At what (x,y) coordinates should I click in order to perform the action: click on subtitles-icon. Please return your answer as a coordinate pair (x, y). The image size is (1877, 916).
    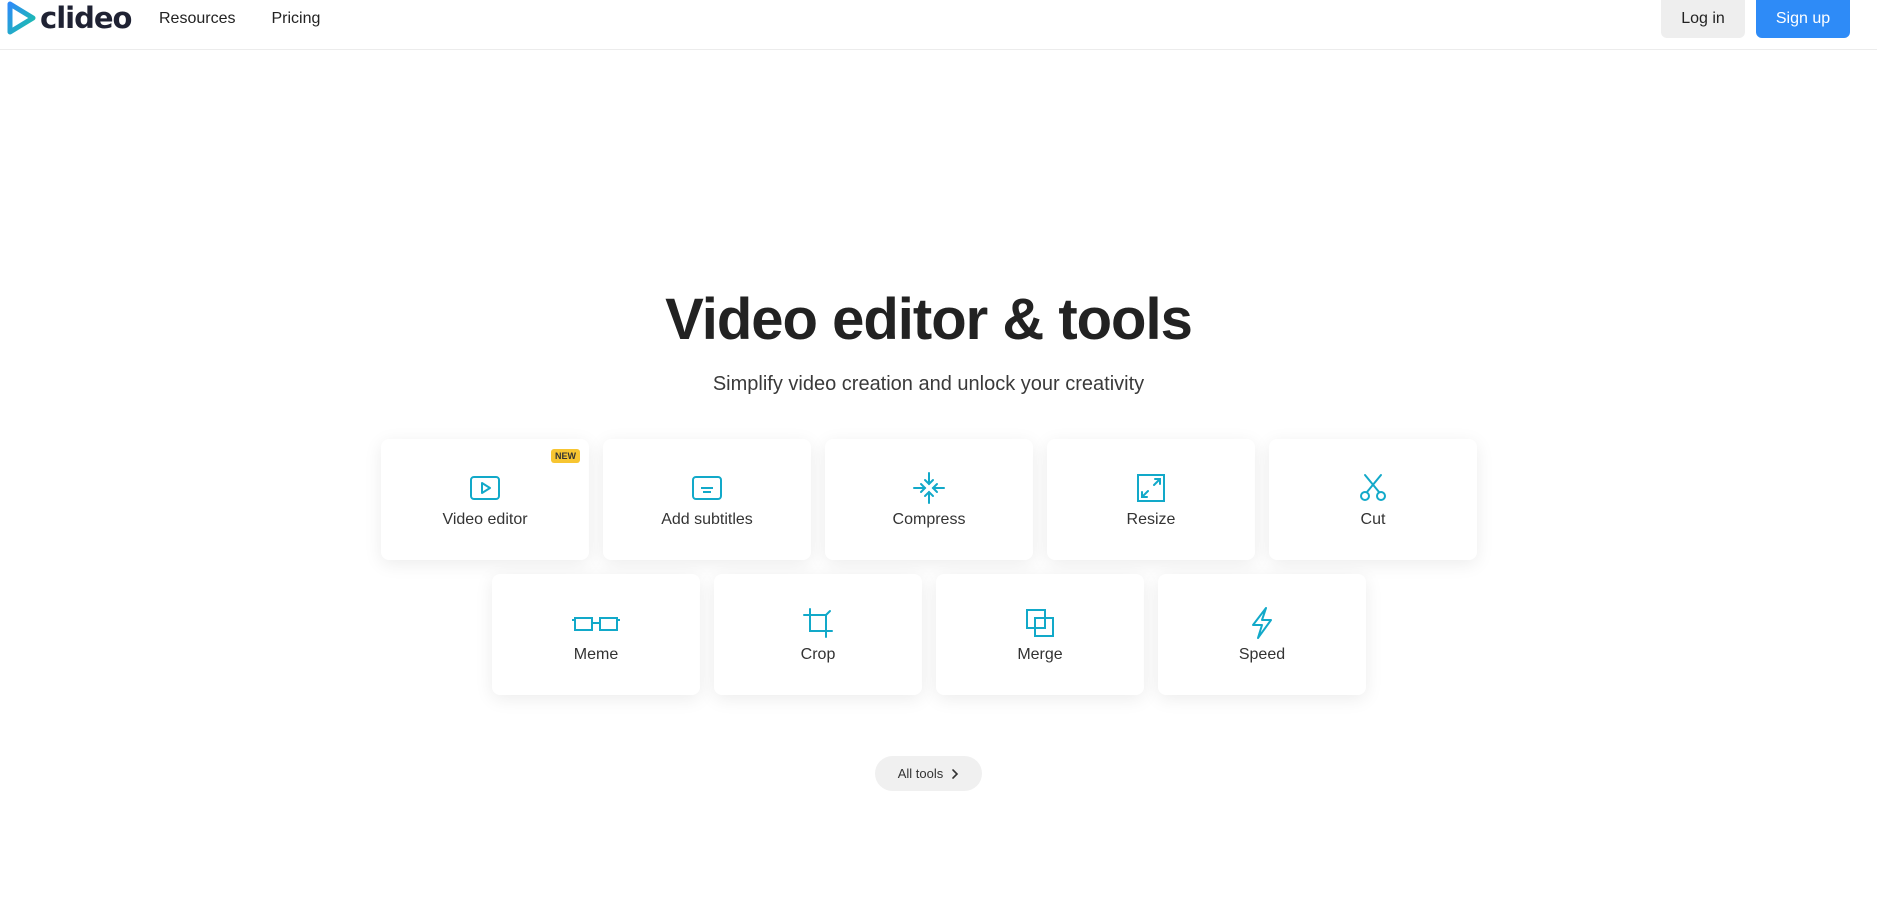
    Looking at the image, I should click on (707, 487).